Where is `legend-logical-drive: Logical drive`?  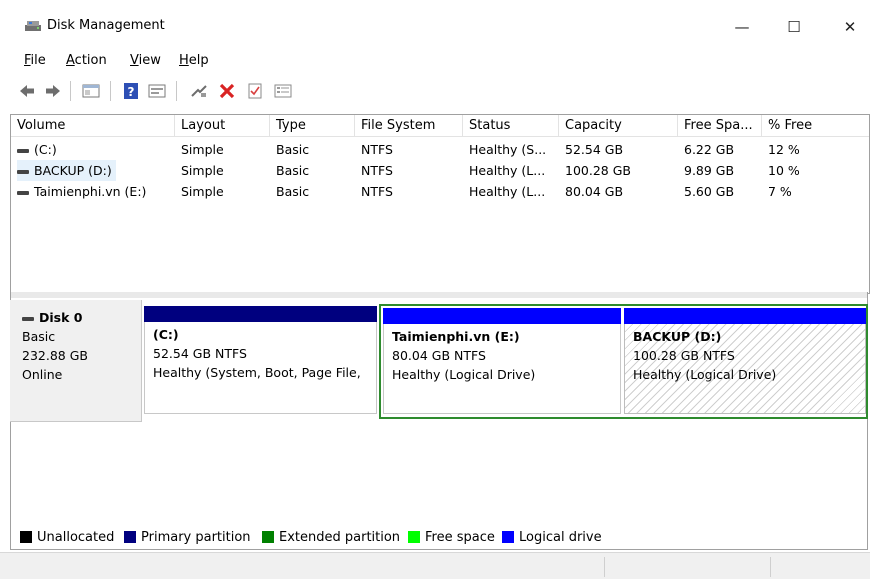
legend-logical-drive: Logical drive is located at coordinates (552, 538).